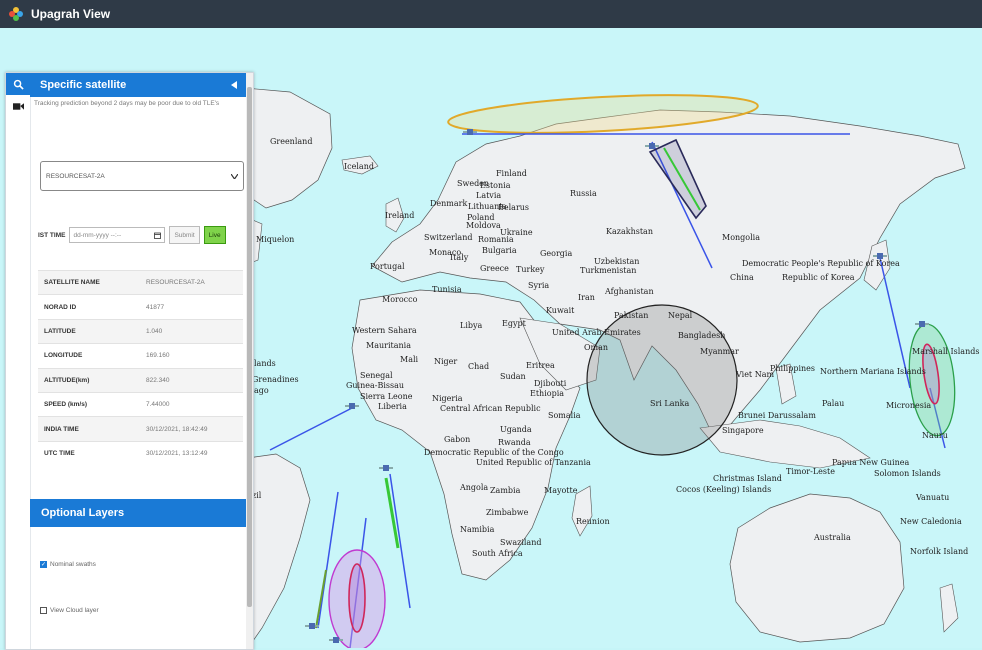 The width and height of the screenshot is (982, 650). Describe the element at coordinates (142, 176) in the screenshot. I see `satellite-select: RESOURCESAT-2A` at that location.